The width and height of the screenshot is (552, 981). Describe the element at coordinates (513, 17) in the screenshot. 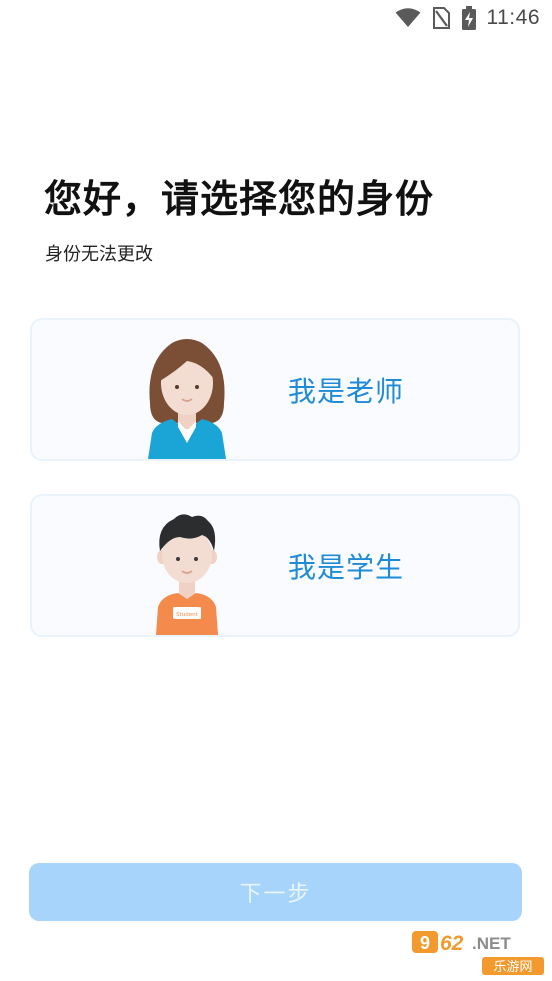

I see `status-time: 11:46` at that location.